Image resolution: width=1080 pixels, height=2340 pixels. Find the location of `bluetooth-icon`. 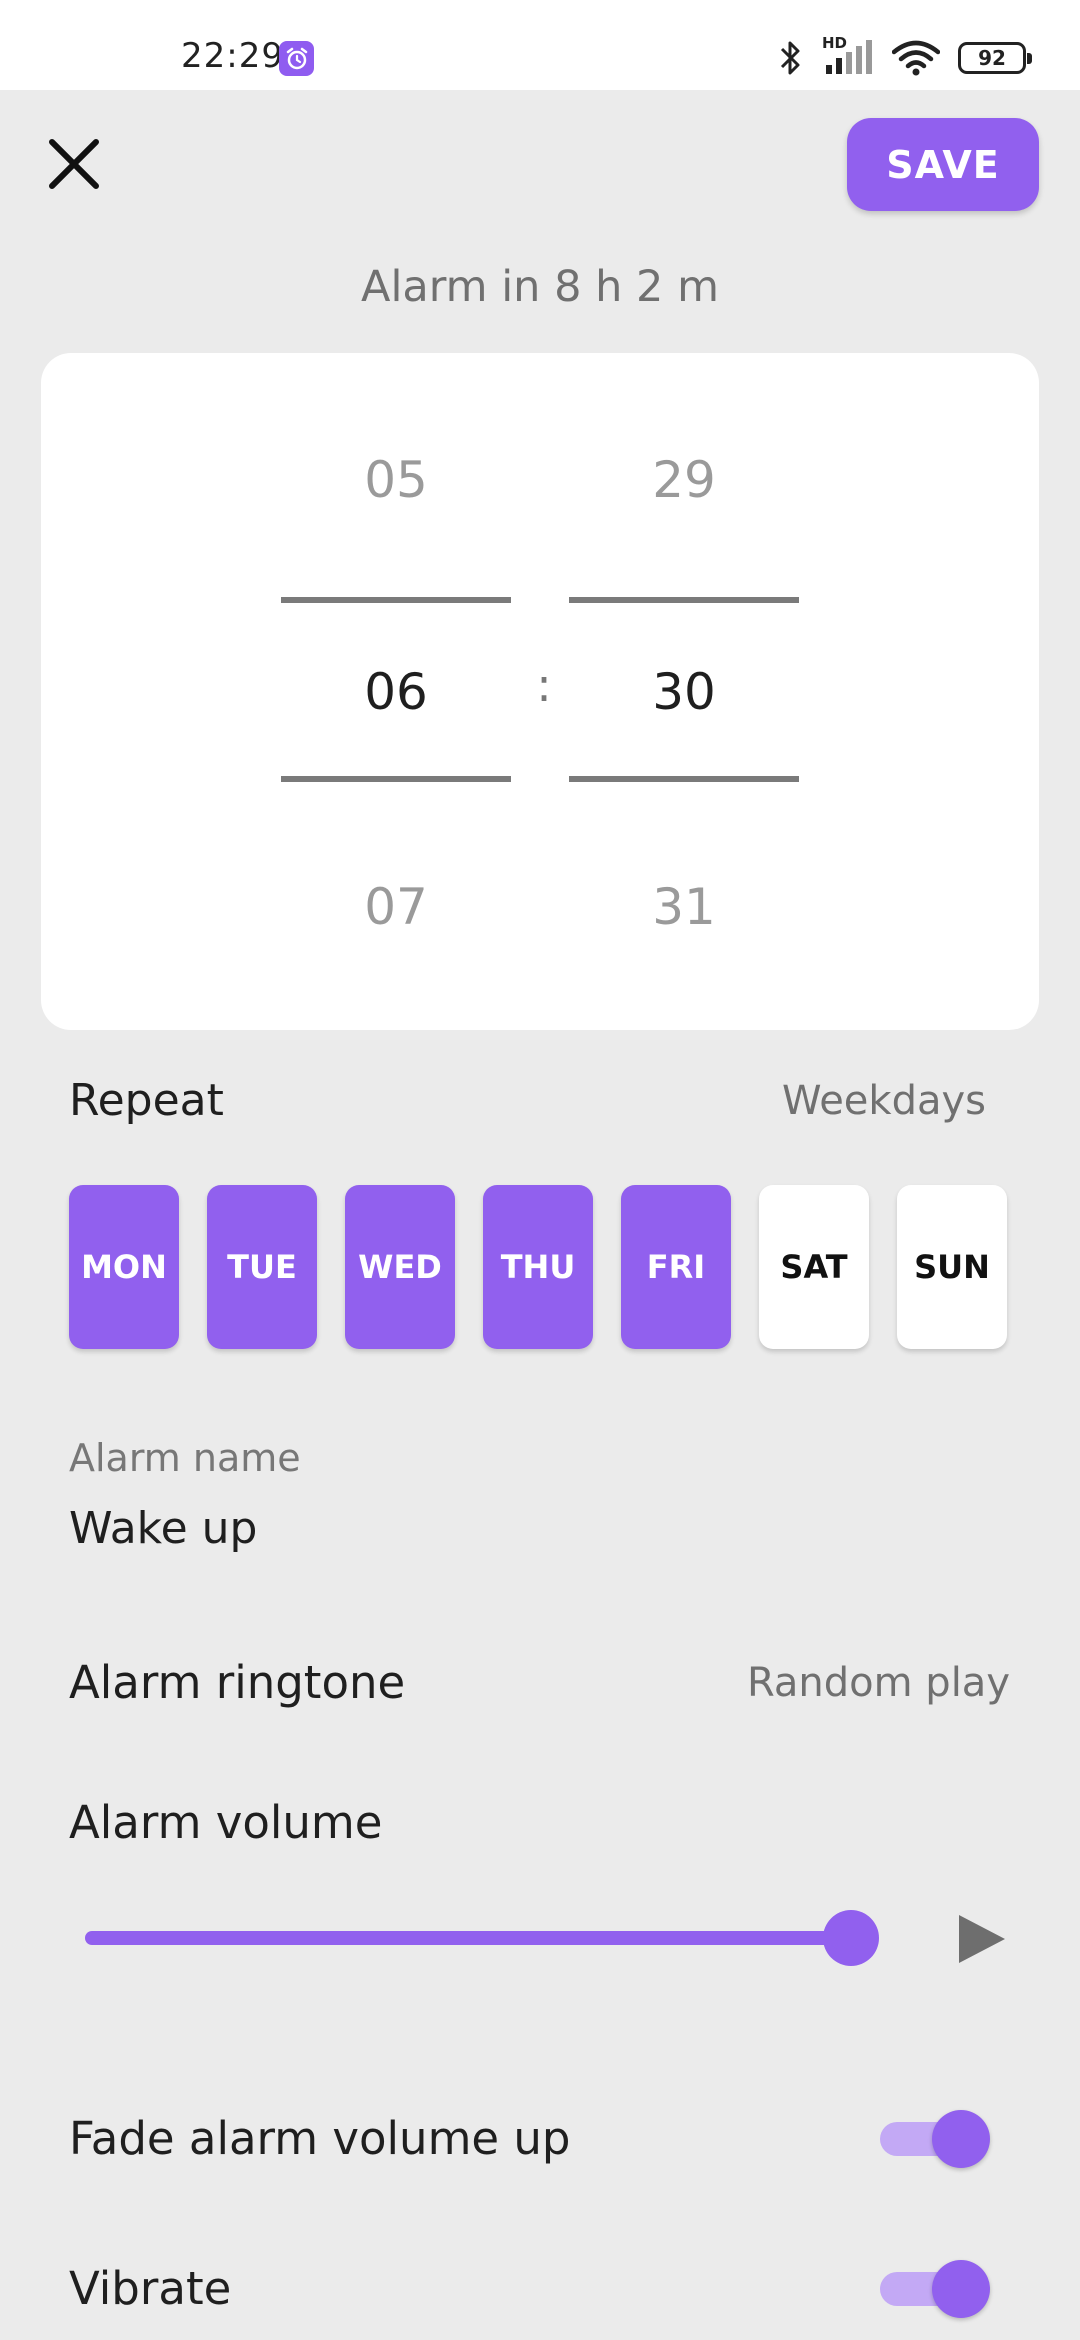

bluetooth-icon is located at coordinates (790, 58).